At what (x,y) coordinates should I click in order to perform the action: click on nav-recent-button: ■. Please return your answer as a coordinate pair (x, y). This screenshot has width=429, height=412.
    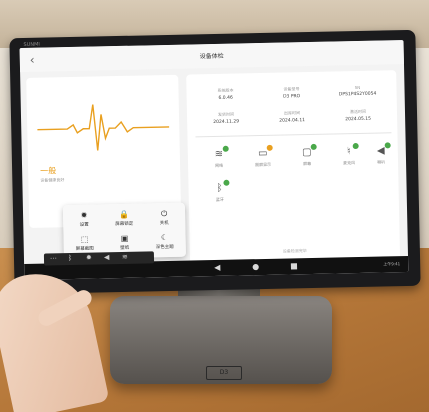
    Looking at the image, I should click on (294, 265).